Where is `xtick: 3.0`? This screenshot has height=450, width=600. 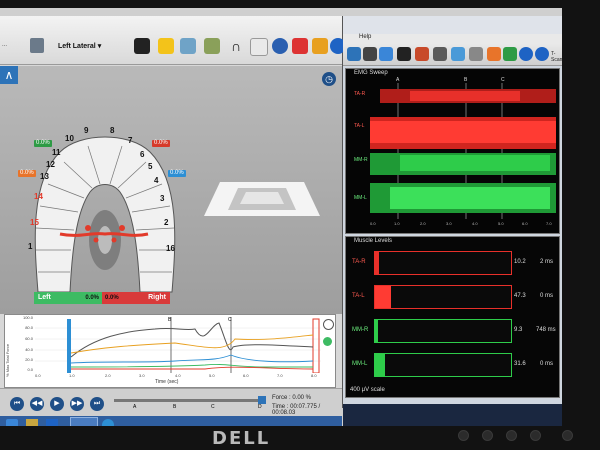 xtick: 3.0 is located at coordinates (142, 375).